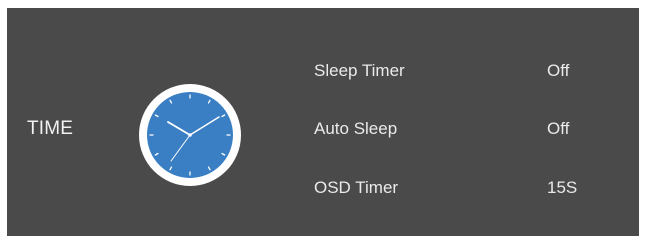 The width and height of the screenshot is (646, 241). Describe the element at coordinates (356, 187) in the screenshot. I see `menu-item-label: OSD Timer` at that location.